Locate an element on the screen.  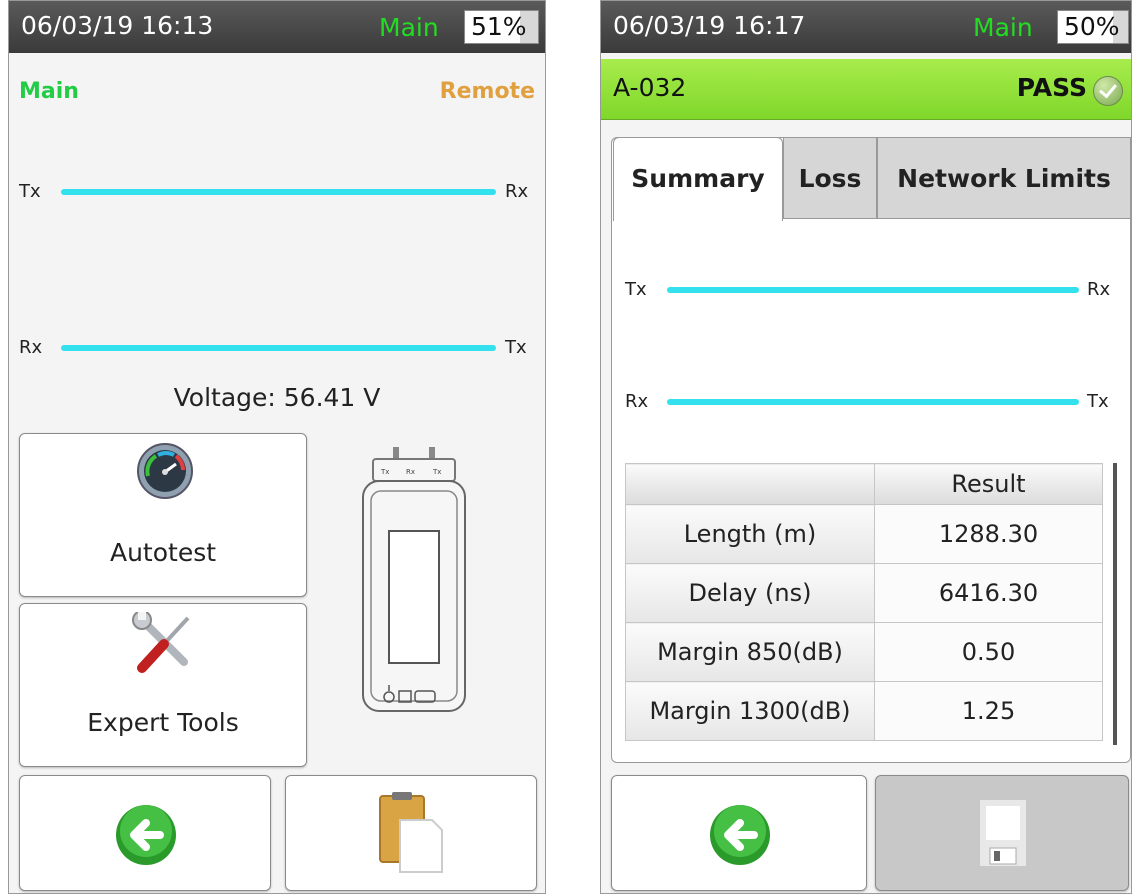
table-row: Margin 1300(dB) 1.25 is located at coordinates (864, 711).